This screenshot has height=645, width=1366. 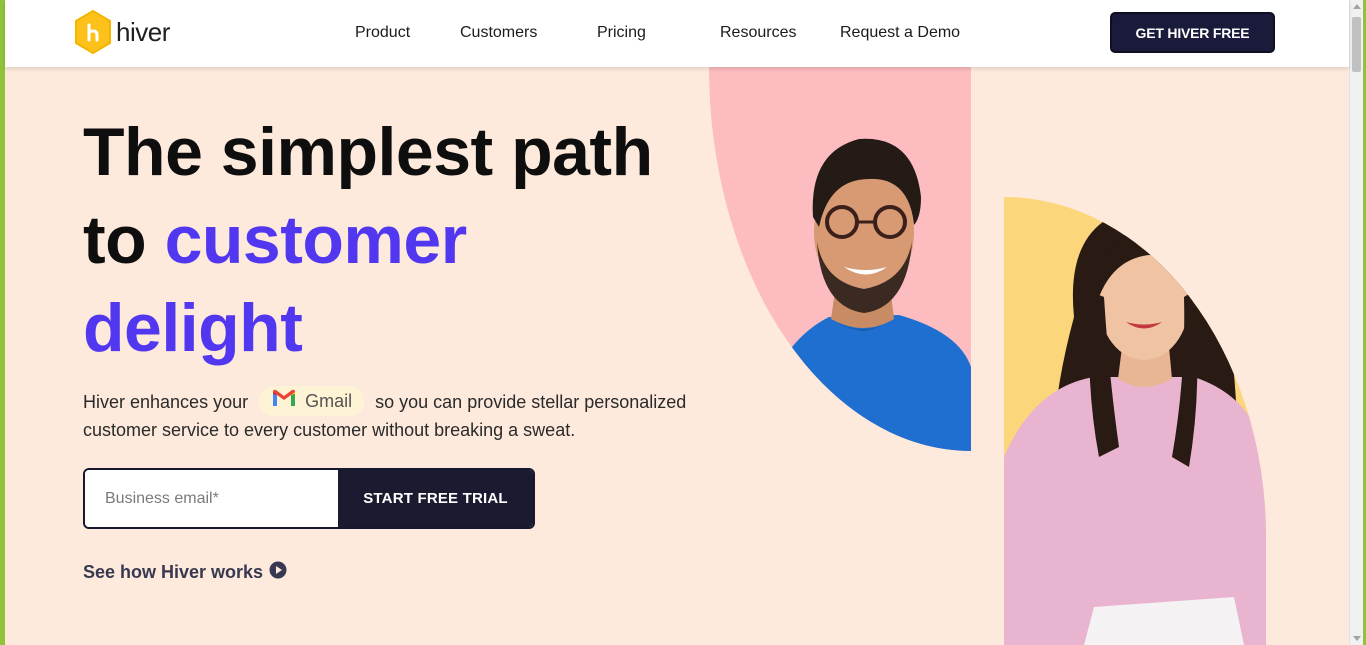 I want to click on hiver-logo-icon, so click(x=93, y=32).